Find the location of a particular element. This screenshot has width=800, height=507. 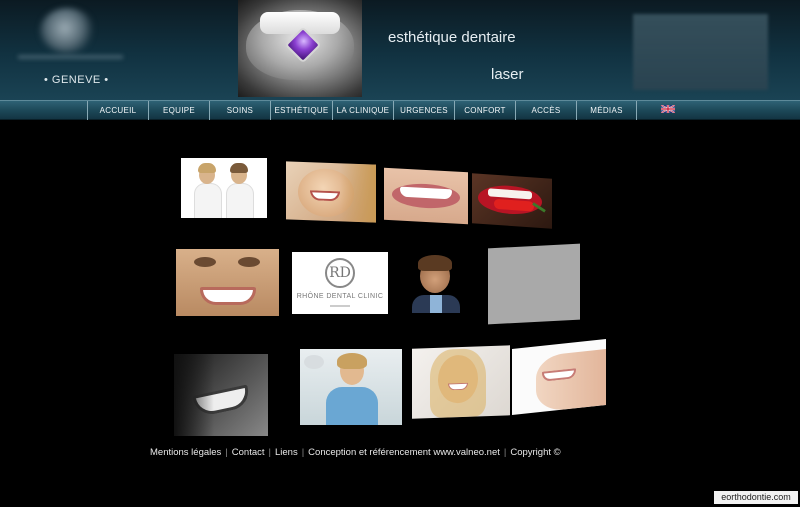

nav-item-acces: Accès is located at coordinates (545, 110).